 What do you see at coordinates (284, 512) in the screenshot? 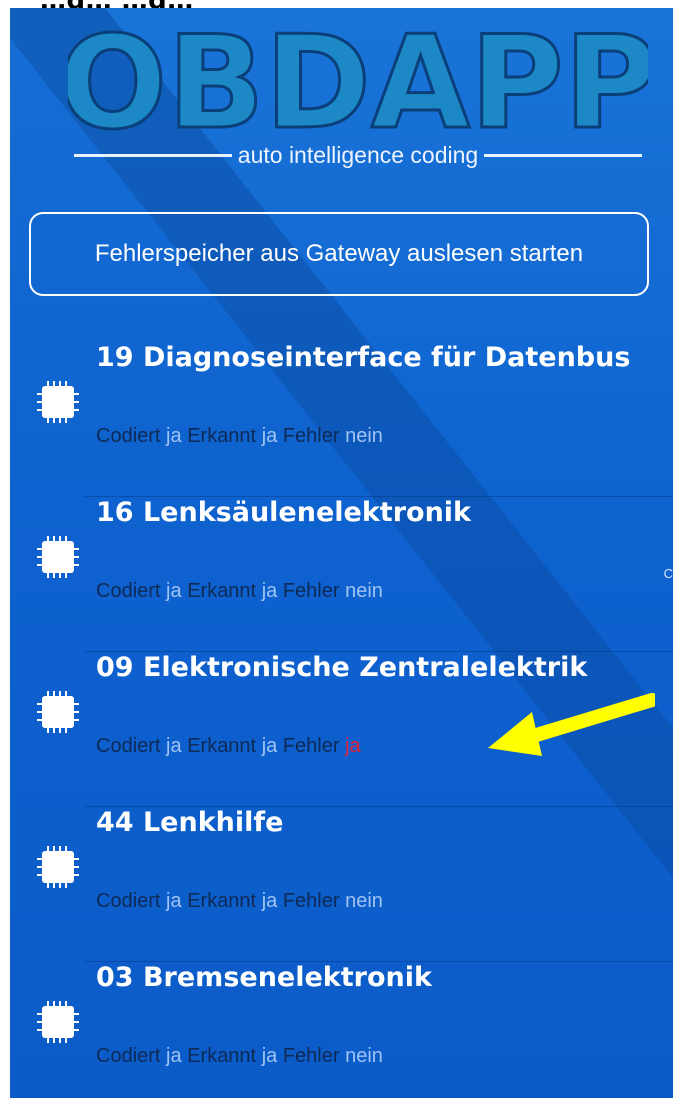
I see `ecu-title: 16 Lenksäulenelektronik` at bounding box center [284, 512].